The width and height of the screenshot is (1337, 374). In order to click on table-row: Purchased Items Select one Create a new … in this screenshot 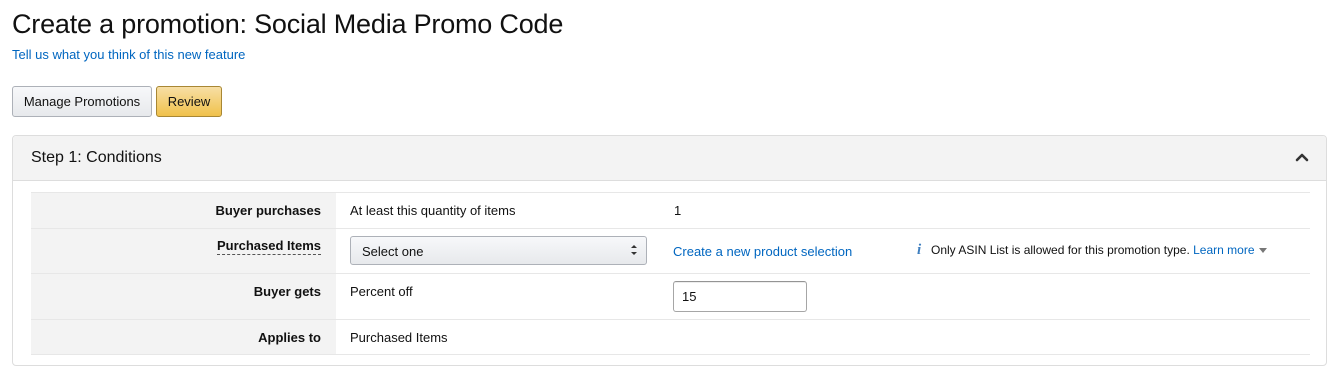, I will do `click(670, 251)`.